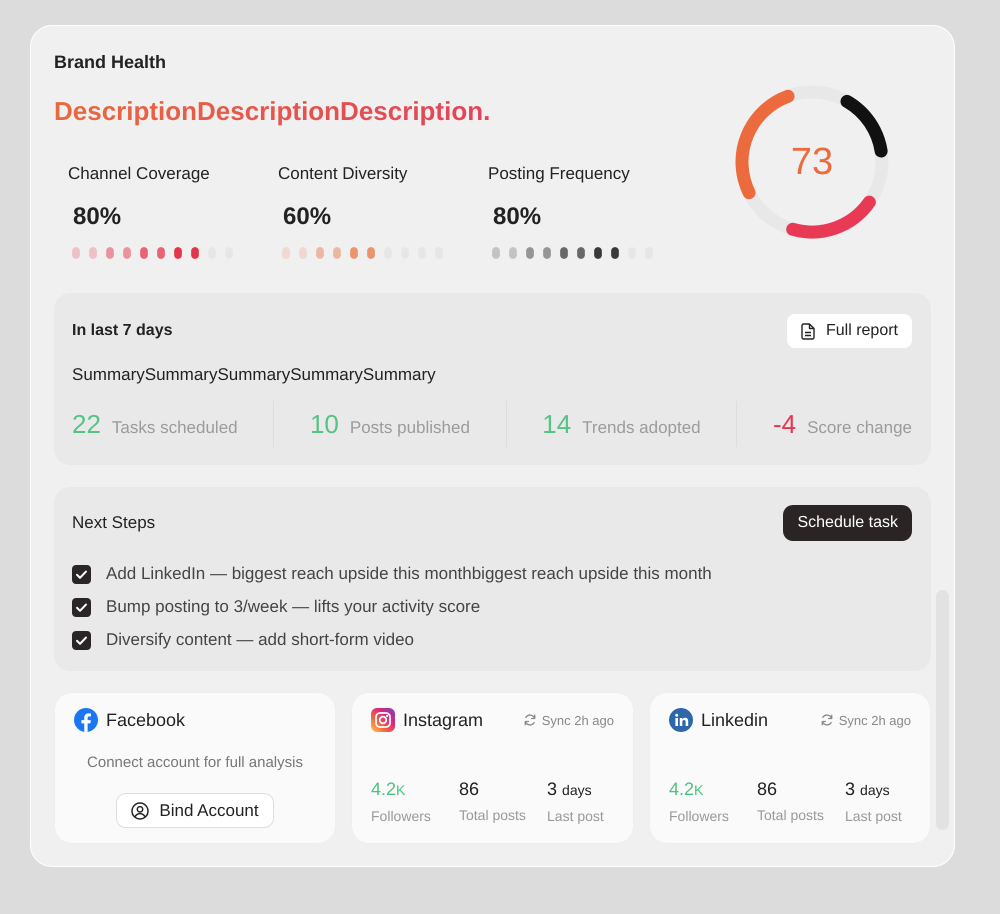  I want to click on account-name: Instagram, so click(443, 720).